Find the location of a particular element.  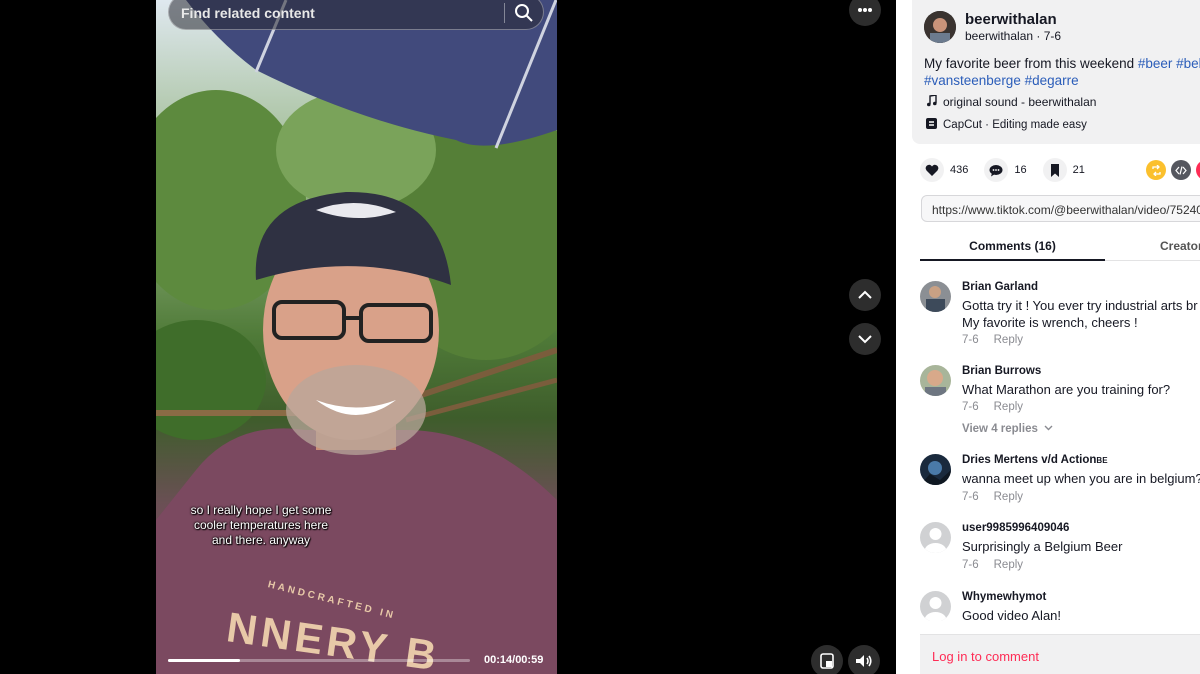

search-input: Find related content is located at coordinates (248, 13).